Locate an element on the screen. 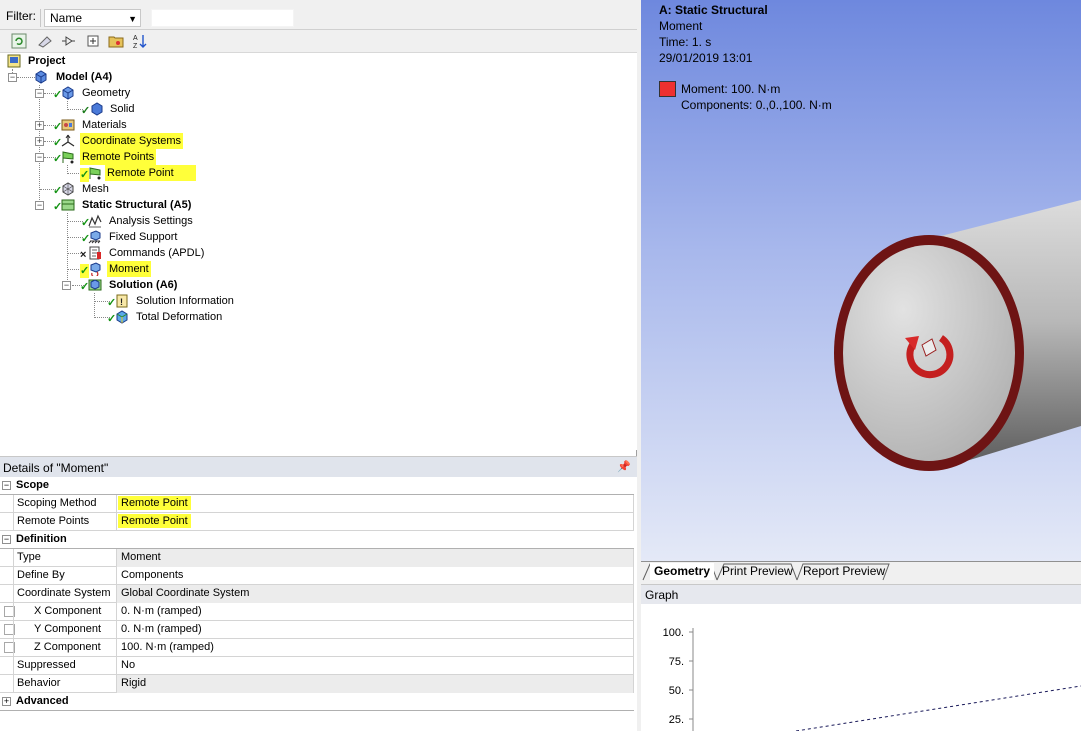 The image size is (1081, 731). tree-item-geometry: − ✓ Geometry is located at coordinates (100, 93).